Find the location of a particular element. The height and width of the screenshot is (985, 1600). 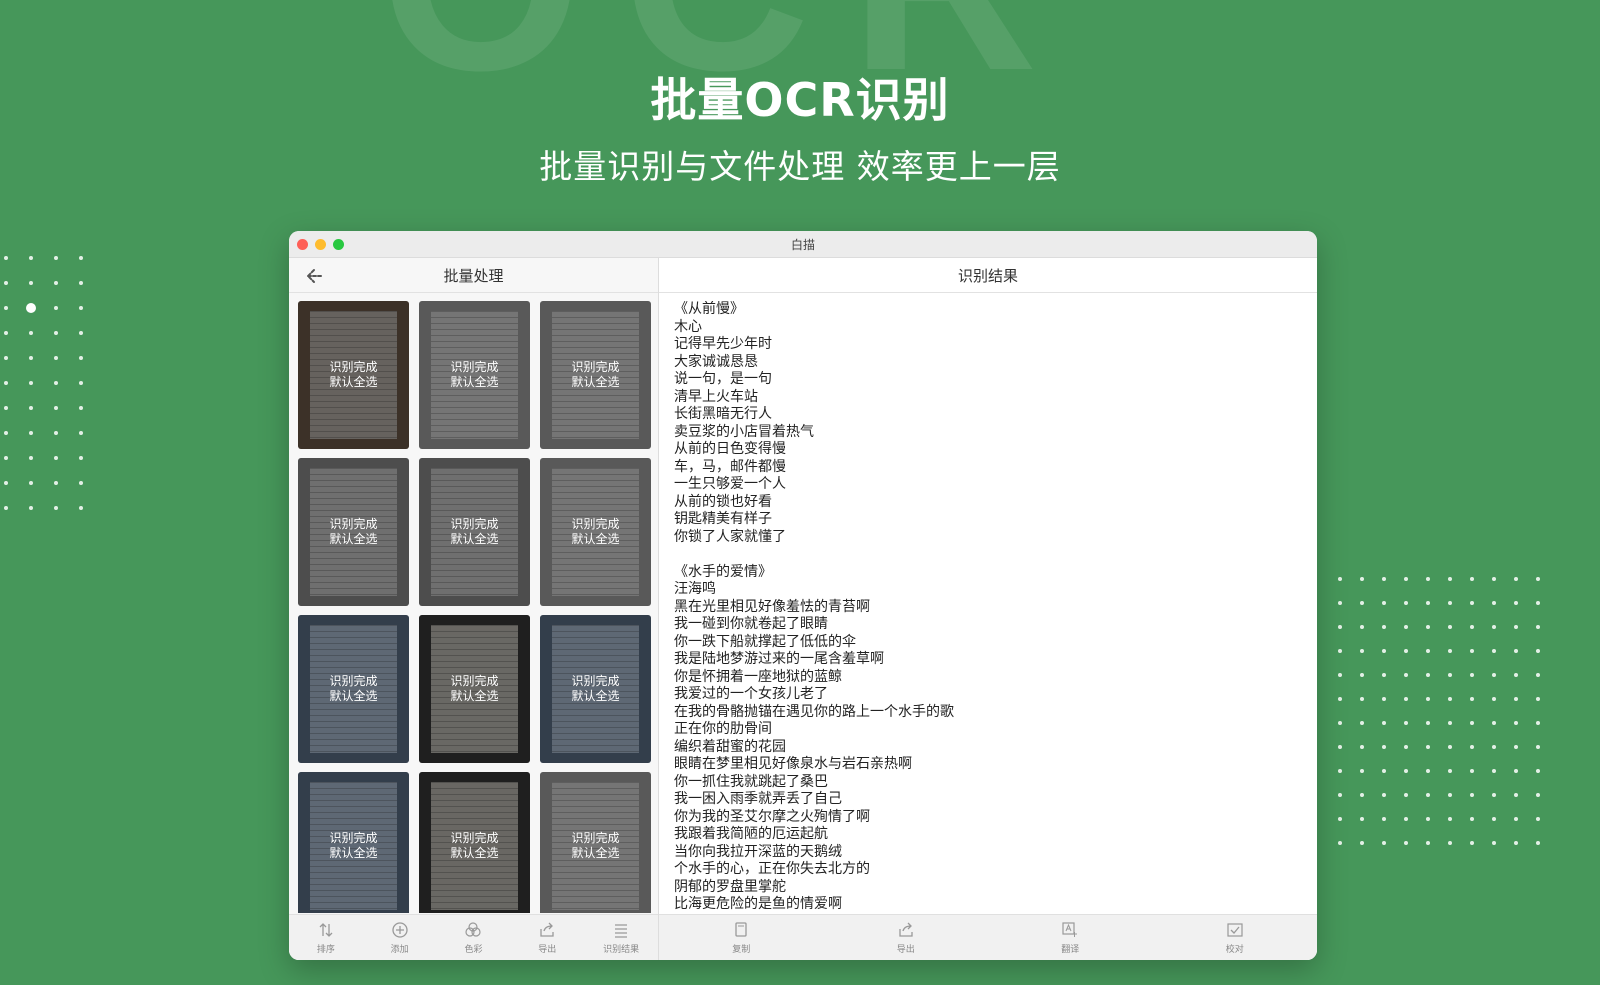

color-icon is located at coordinates (473, 929).